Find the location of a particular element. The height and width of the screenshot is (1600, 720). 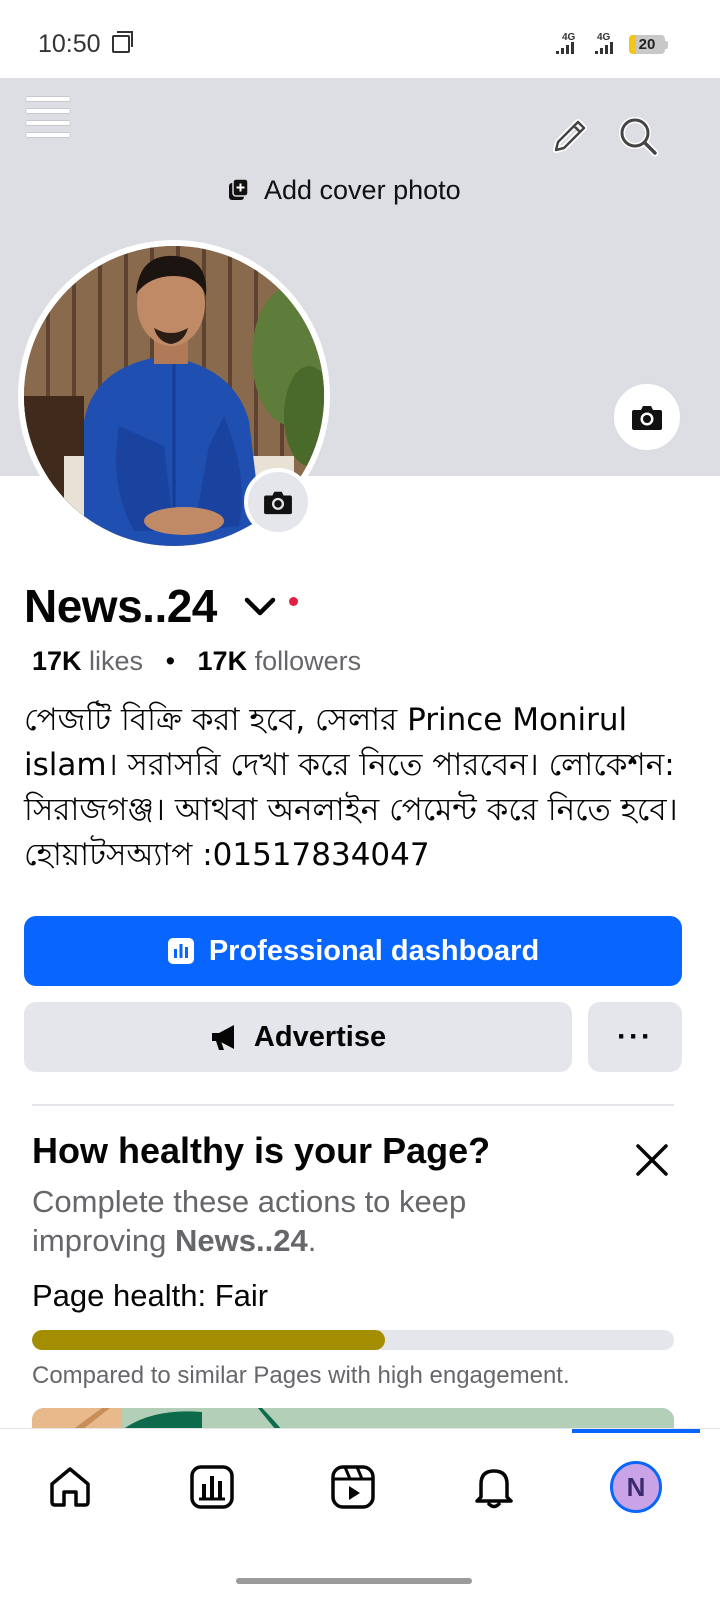

health-desc-suffix: . is located at coordinates (312, 1240).